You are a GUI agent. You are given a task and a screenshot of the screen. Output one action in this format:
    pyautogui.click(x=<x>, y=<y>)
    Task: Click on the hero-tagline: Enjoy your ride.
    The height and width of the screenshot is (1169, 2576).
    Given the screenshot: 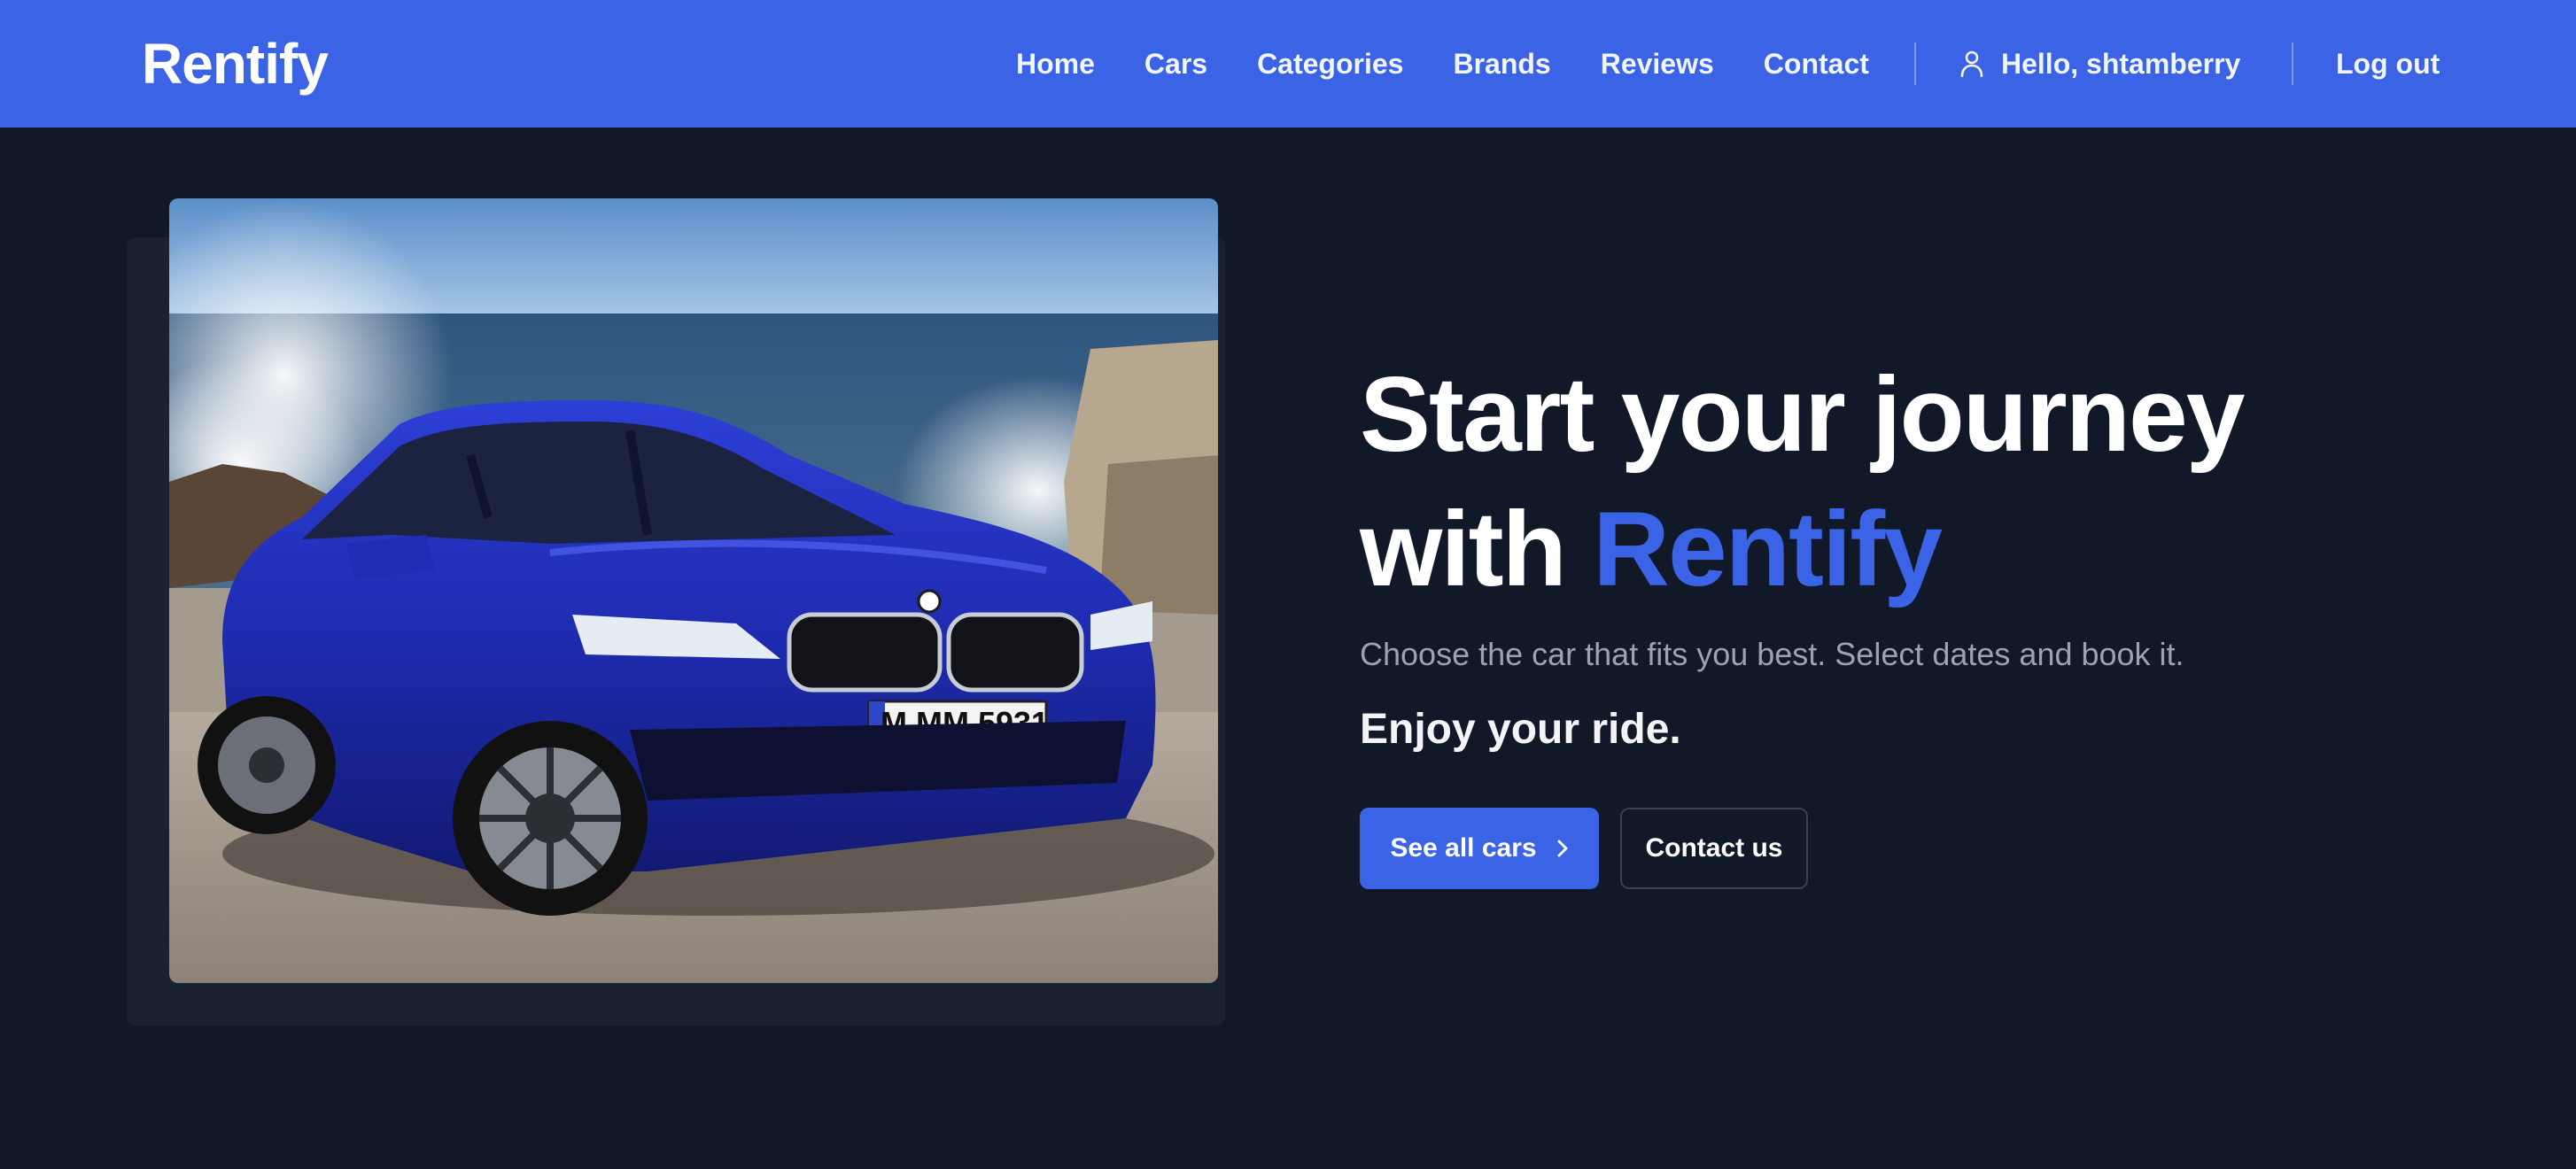 What is the action you would take?
    pyautogui.click(x=1520, y=729)
    